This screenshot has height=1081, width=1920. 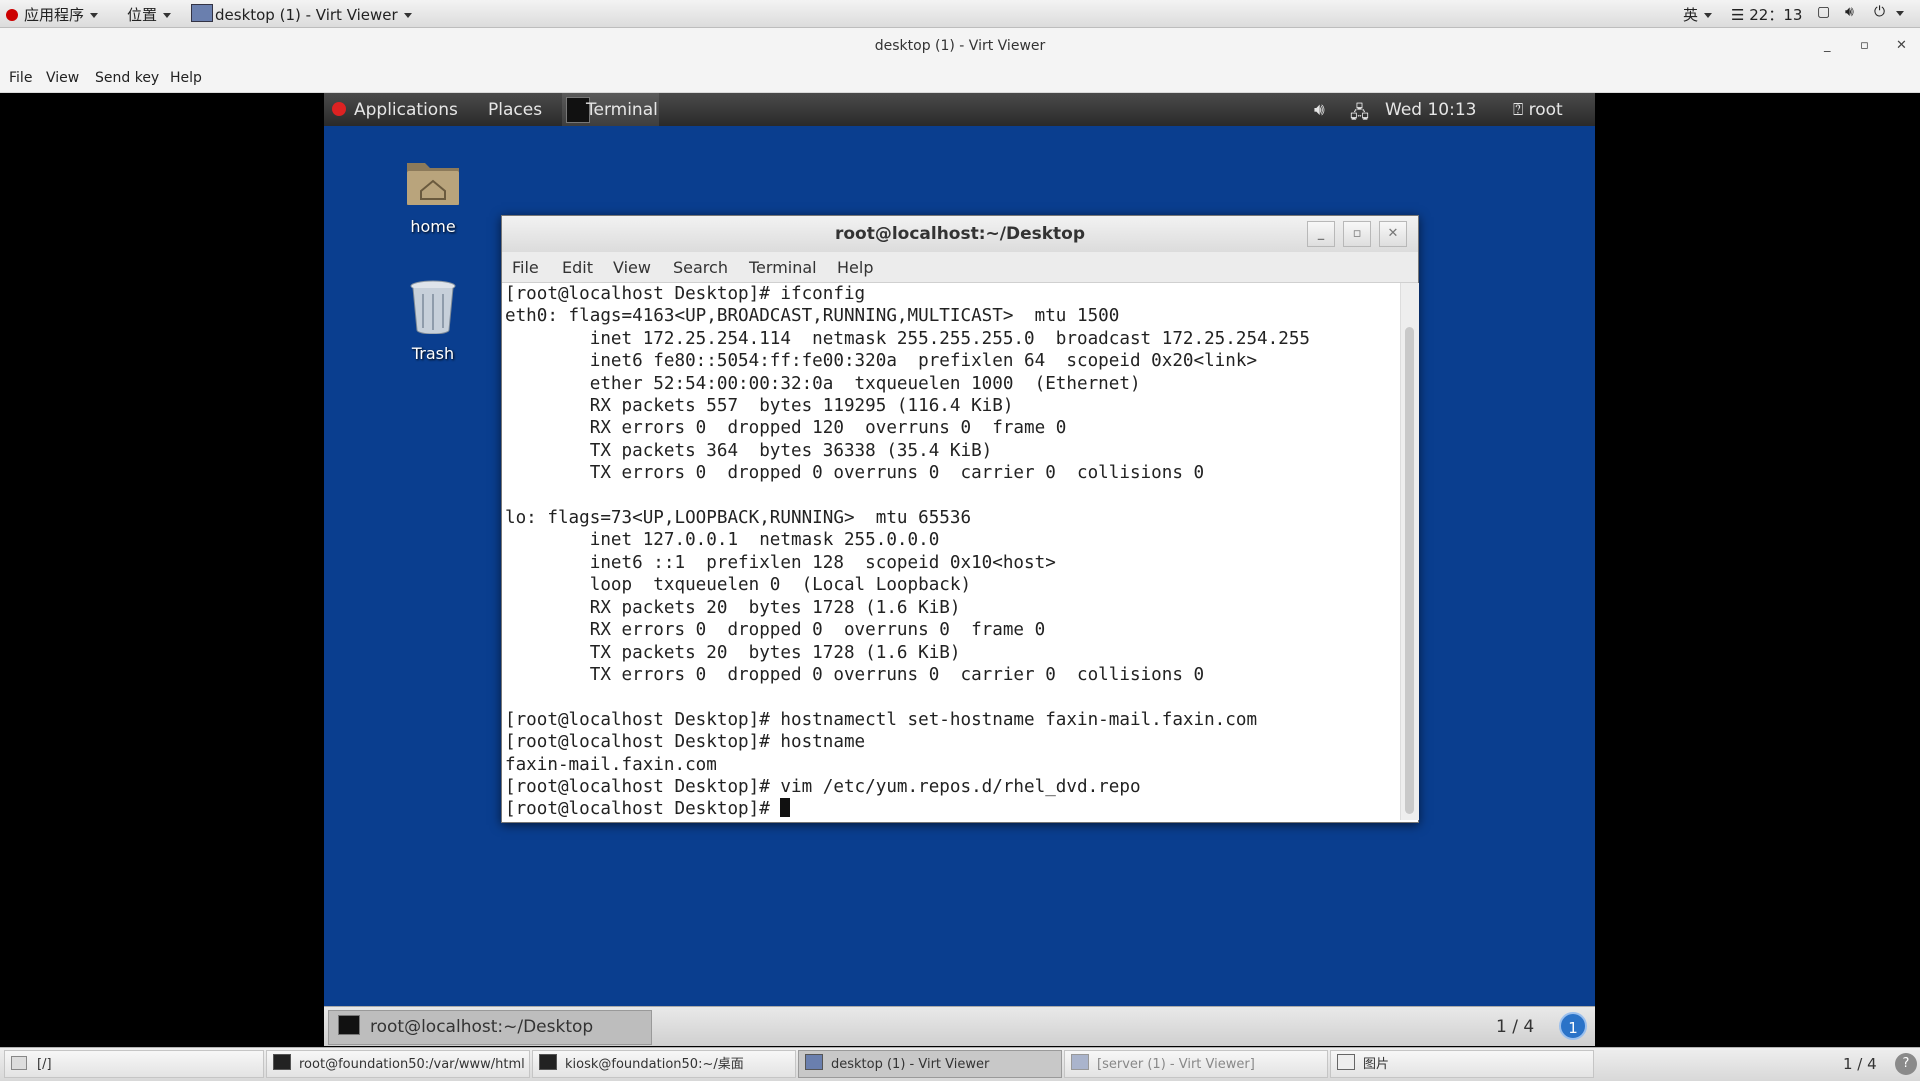 I want to click on desktop-icon-trash: Trash, so click(x=433, y=321).